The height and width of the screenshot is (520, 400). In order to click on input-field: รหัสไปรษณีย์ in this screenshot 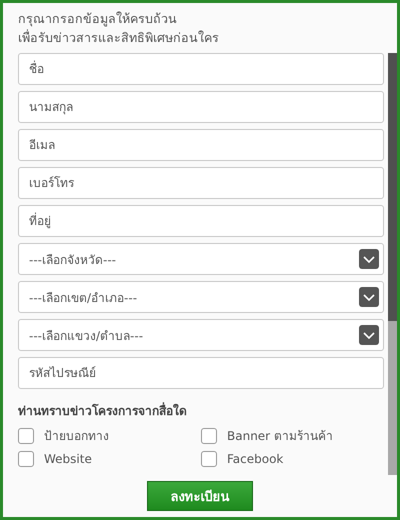, I will do `click(201, 373)`.